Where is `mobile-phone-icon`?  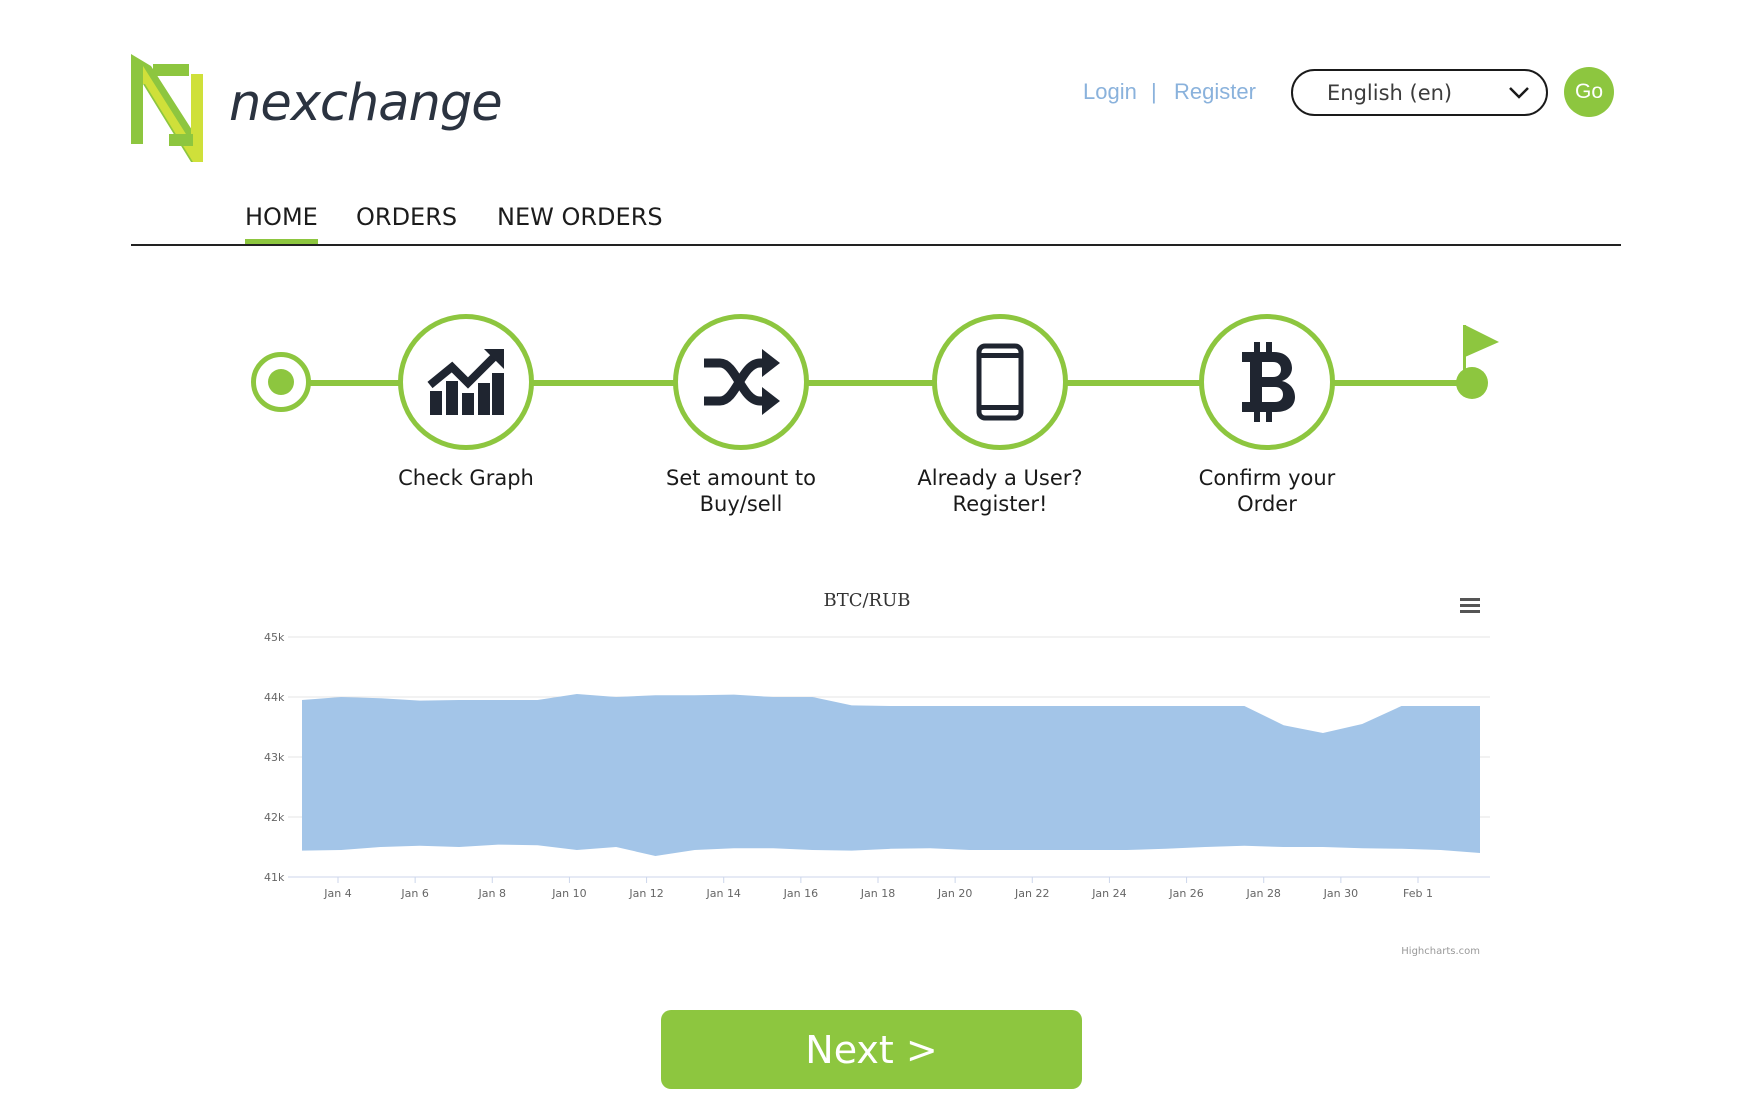
mobile-phone-icon is located at coordinates (1000, 382).